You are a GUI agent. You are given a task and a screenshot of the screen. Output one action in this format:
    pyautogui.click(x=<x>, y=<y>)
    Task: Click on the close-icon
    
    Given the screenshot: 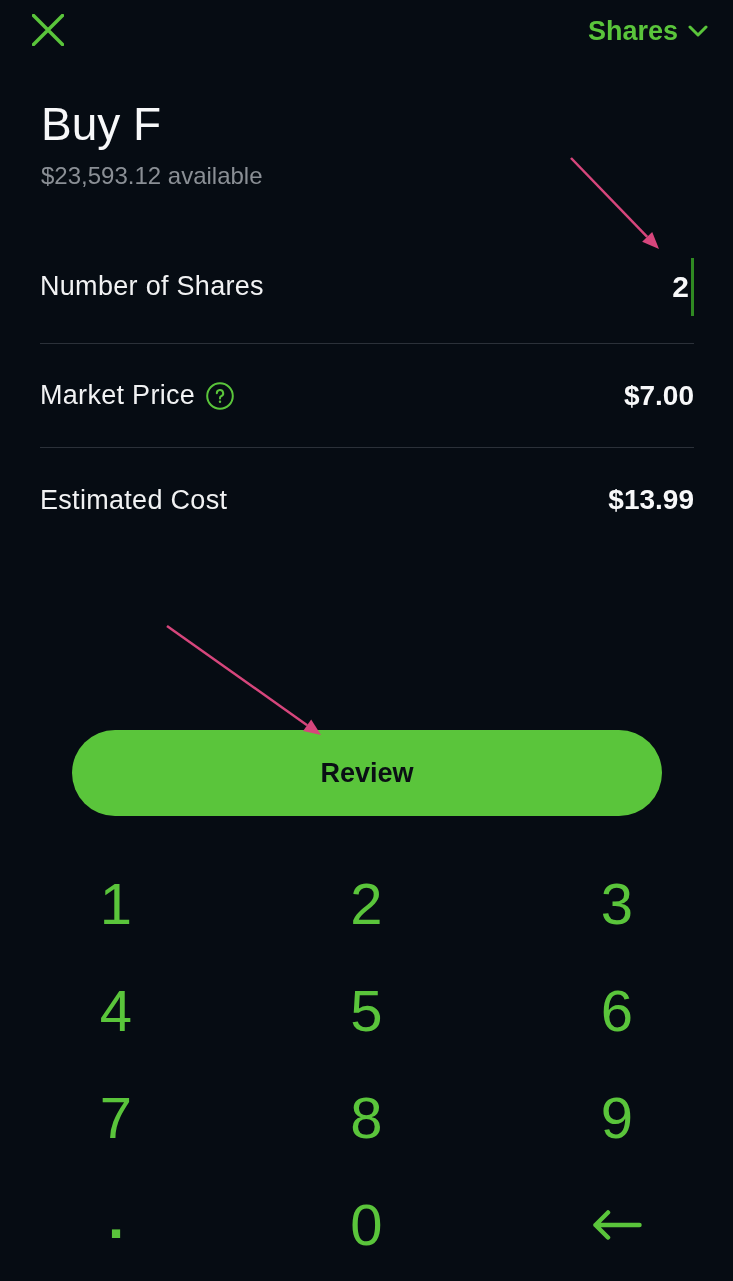 What is the action you would take?
    pyautogui.click(x=48, y=30)
    